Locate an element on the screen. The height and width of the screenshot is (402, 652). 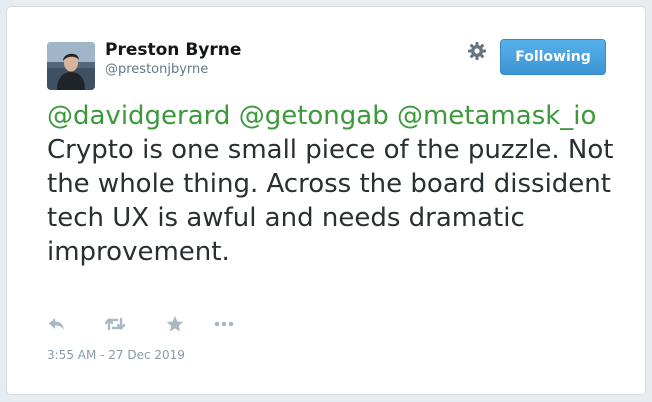
mention-link: @davidgerard is located at coordinates (138, 116).